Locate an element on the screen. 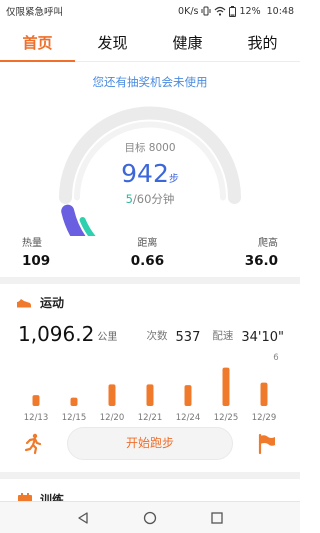 Image resolution: width=320 pixels, height=533 pixels. tab-mine: 我的 is located at coordinates (262, 43).